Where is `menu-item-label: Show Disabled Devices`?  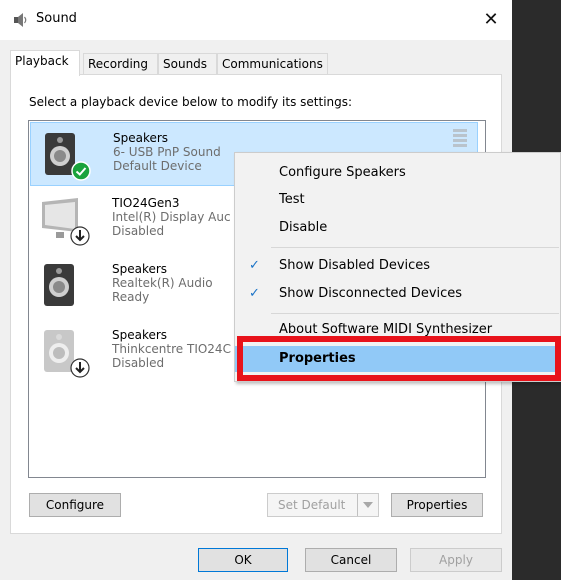
menu-item-label: Show Disabled Devices is located at coordinates (355, 265).